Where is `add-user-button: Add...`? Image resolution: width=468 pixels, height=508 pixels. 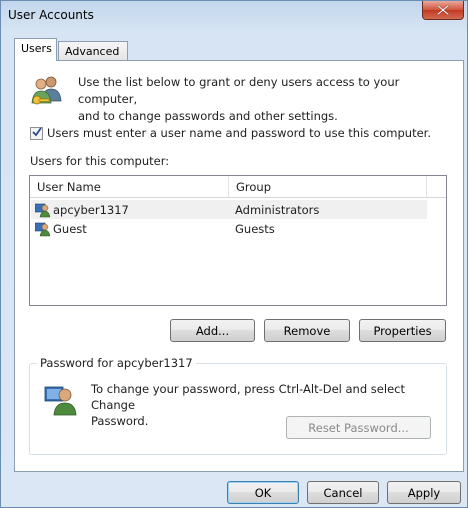
add-user-button: Add... is located at coordinates (212, 330).